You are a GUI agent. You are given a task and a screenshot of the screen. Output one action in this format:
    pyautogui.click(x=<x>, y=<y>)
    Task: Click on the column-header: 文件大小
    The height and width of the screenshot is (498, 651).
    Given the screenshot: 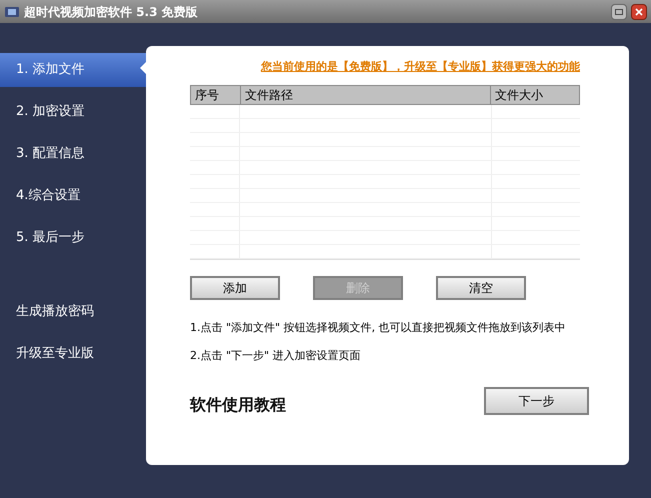 What is the action you would take?
    pyautogui.click(x=519, y=95)
    